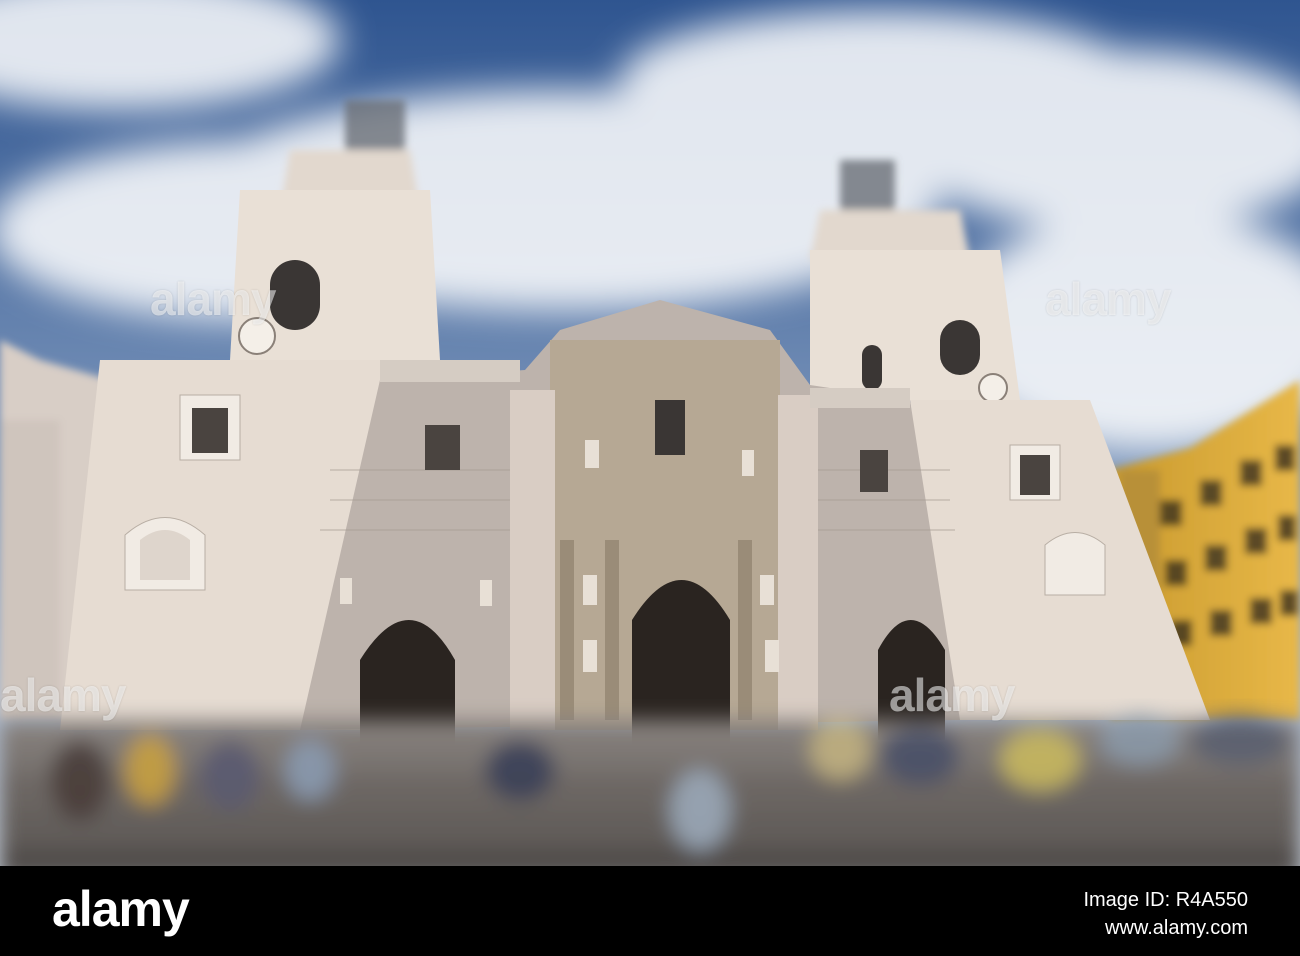 This screenshot has height=956, width=1300. Describe the element at coordinates (650, 911) in the screenshot. I see `footer-bar: alamy Image ID: R4A550 www.alamy.com` at that location.